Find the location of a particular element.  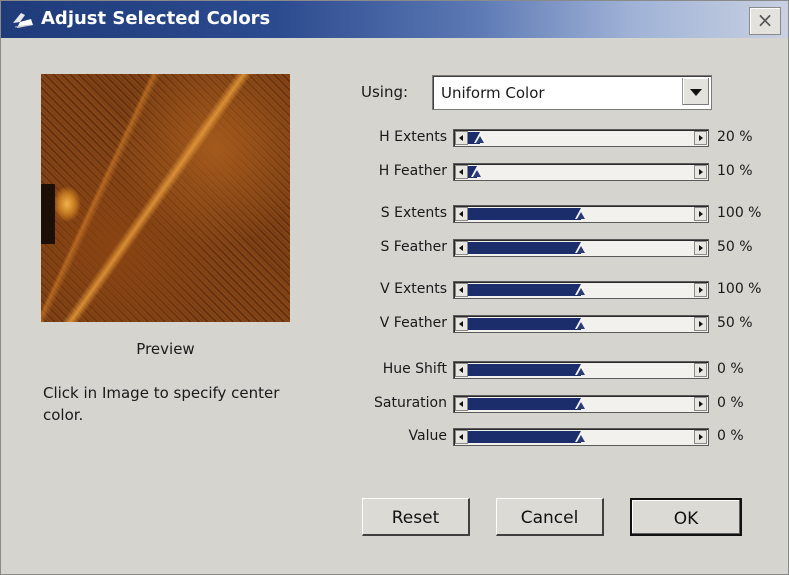

preview-image is located at coordinates (165, 198).